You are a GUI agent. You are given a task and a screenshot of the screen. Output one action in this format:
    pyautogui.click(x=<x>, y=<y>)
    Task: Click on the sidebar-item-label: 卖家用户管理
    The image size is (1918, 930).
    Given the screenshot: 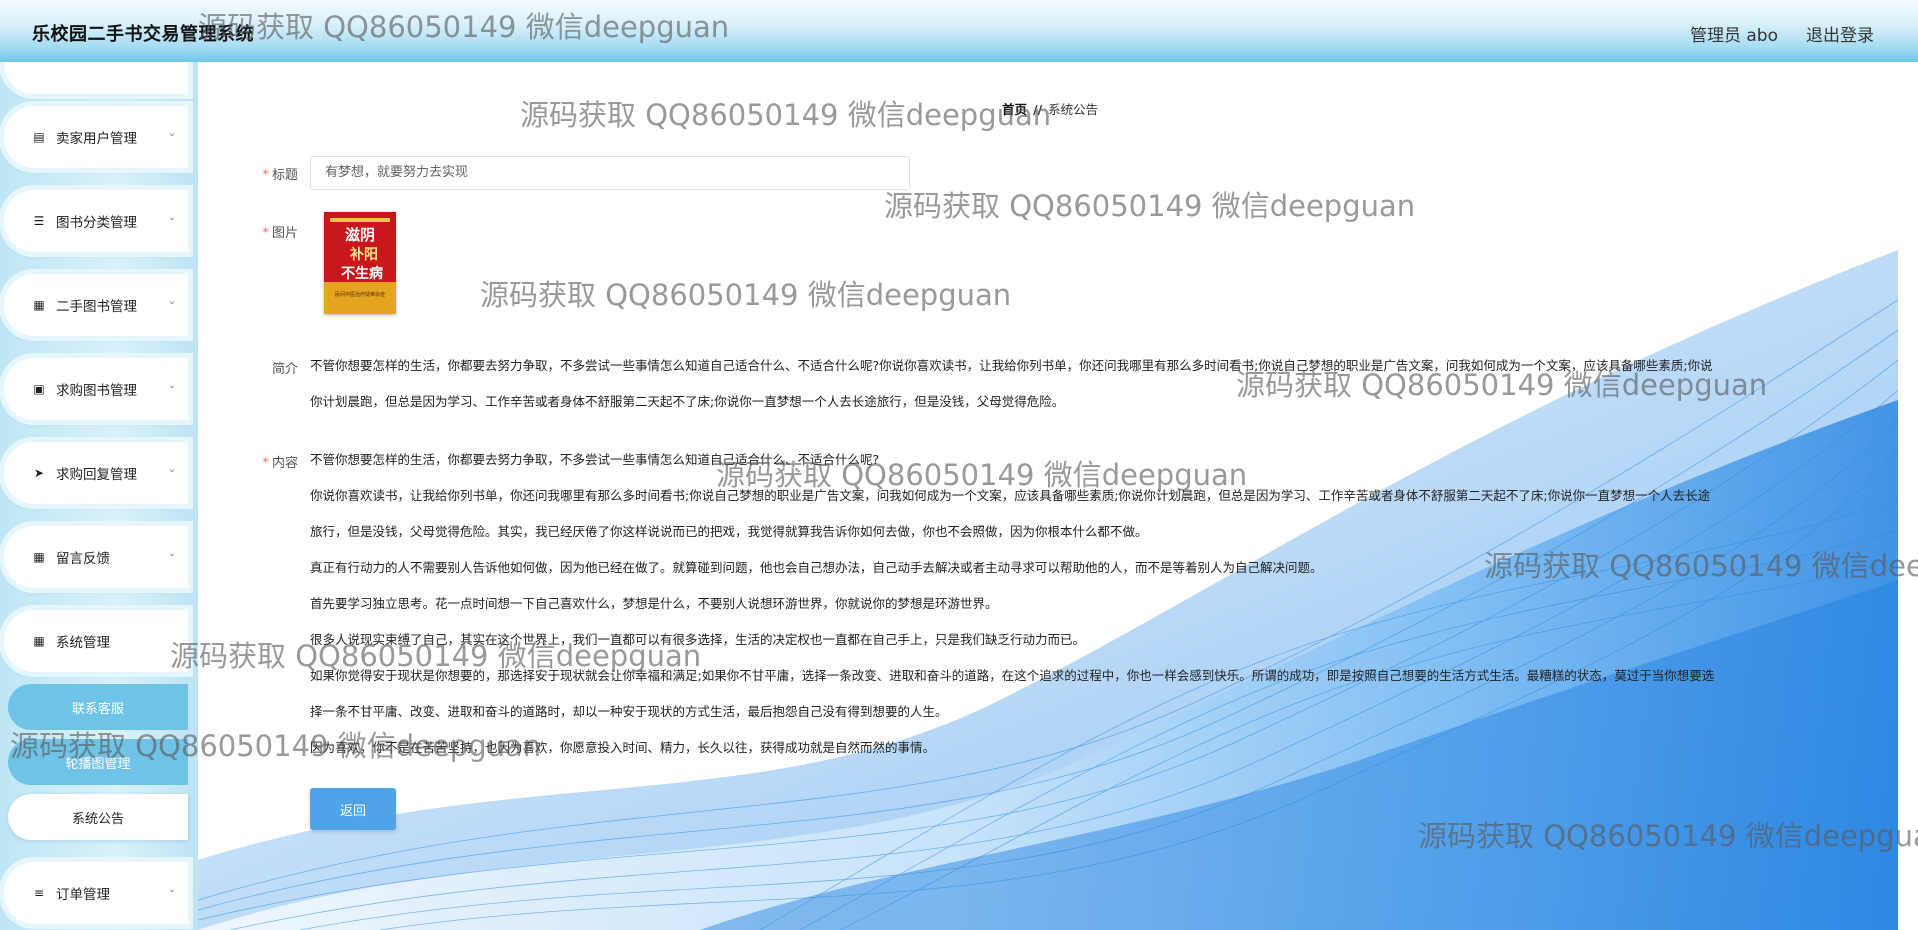 What is the action you would take?
    pyautogui.click(x=96, y=139)
    